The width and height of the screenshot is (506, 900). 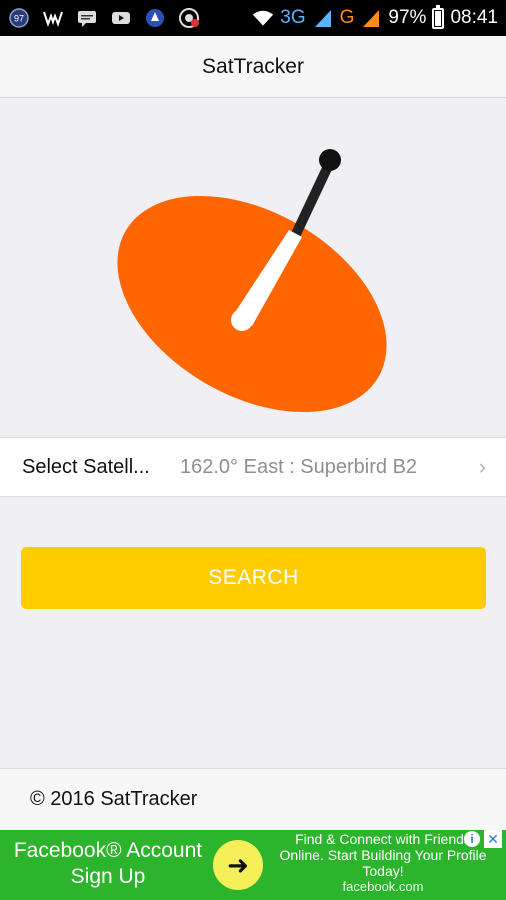 I want to click on status-bar: 97 3G G 97% 08:41, so click(x=253, y=18).